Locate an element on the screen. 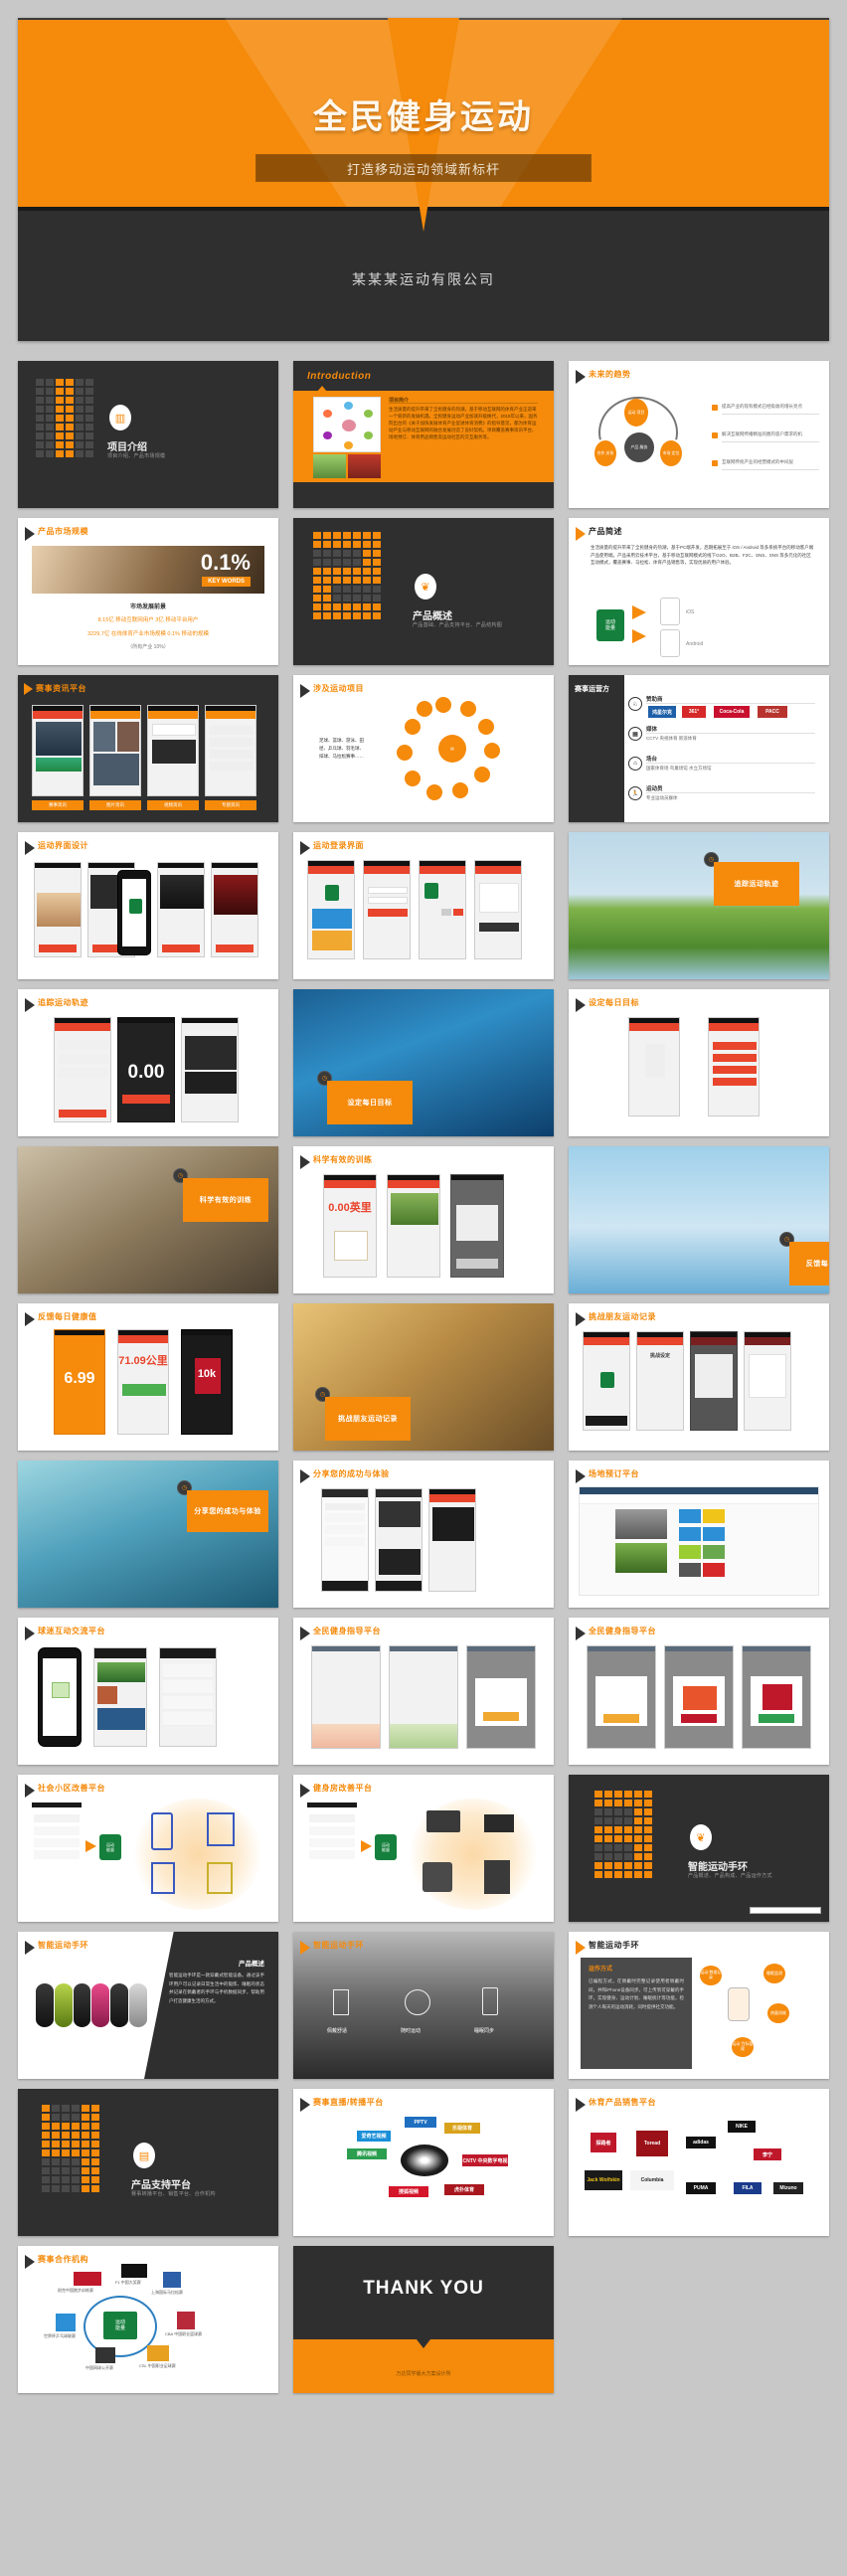 The width and height of the screenshot is (847, 2576). thumb-title: 未来的趋势 is located at coordinates (610, 374).